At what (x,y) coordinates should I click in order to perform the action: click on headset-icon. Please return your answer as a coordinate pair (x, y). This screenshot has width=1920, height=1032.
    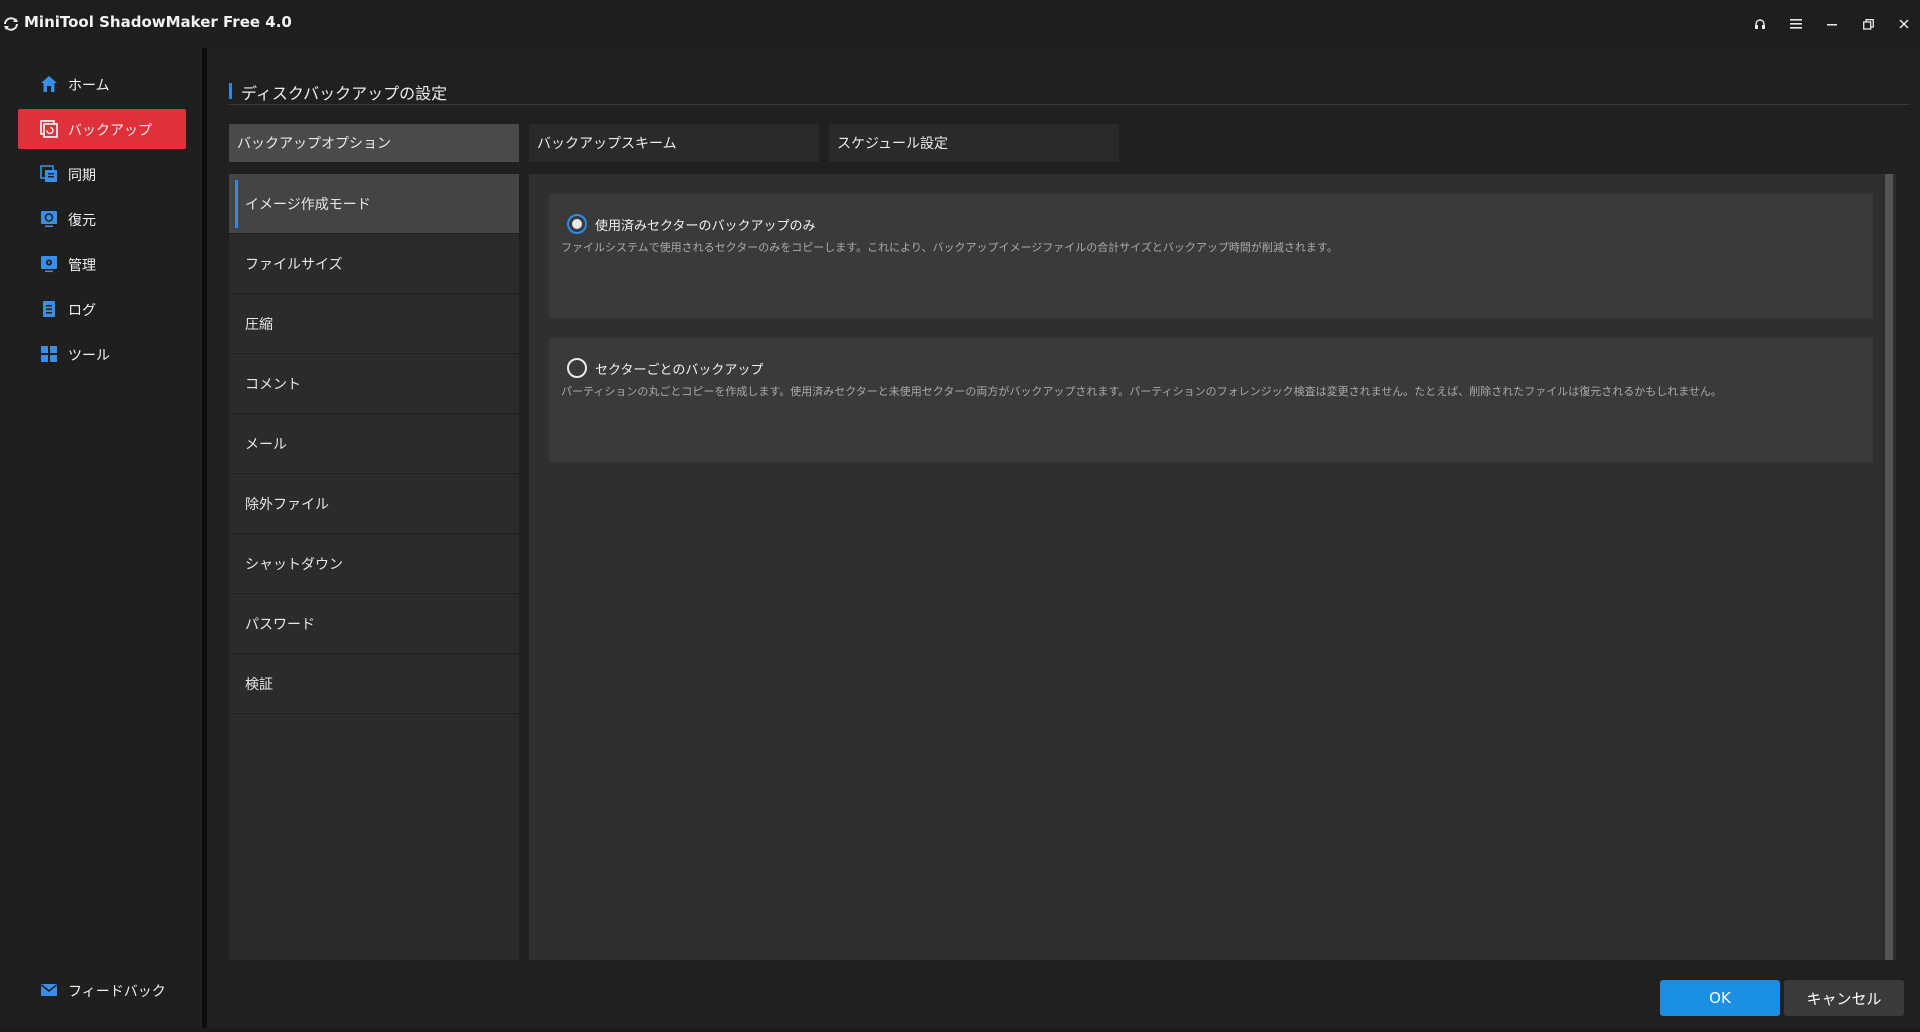
    Looking at the image, I should click on (1760, 24).